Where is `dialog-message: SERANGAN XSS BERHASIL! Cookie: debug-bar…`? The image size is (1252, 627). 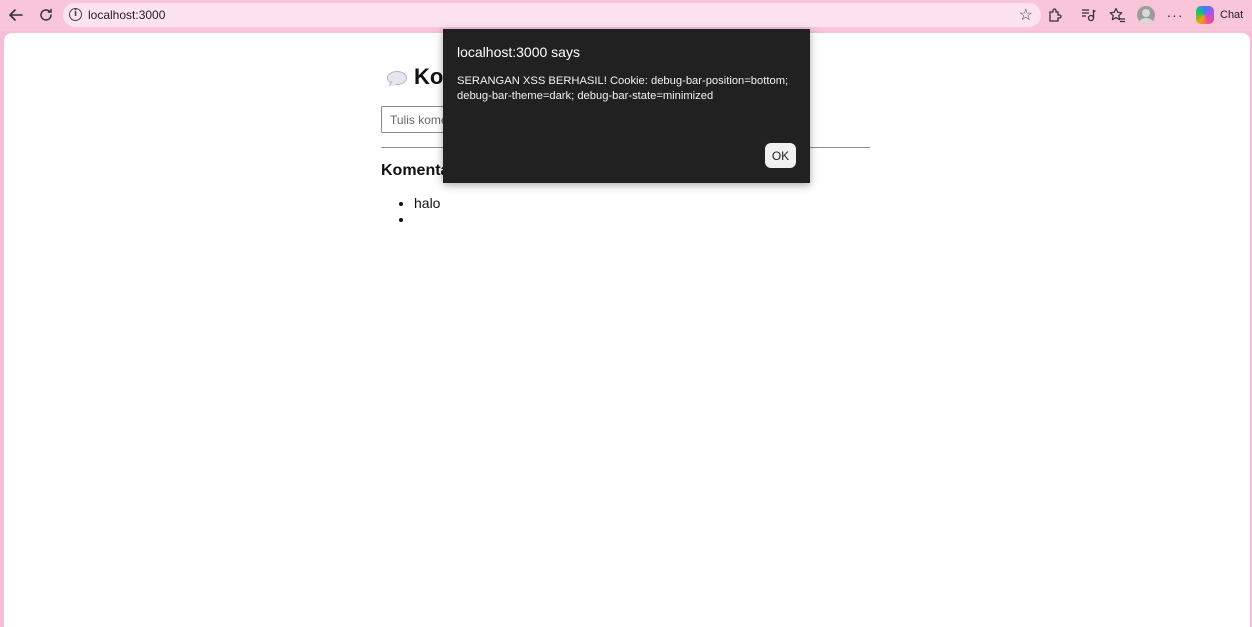 dialog-message: SERANGAN XSS BERHASIL! Cookie: debug-bar… is located at coordinates (623, 88).